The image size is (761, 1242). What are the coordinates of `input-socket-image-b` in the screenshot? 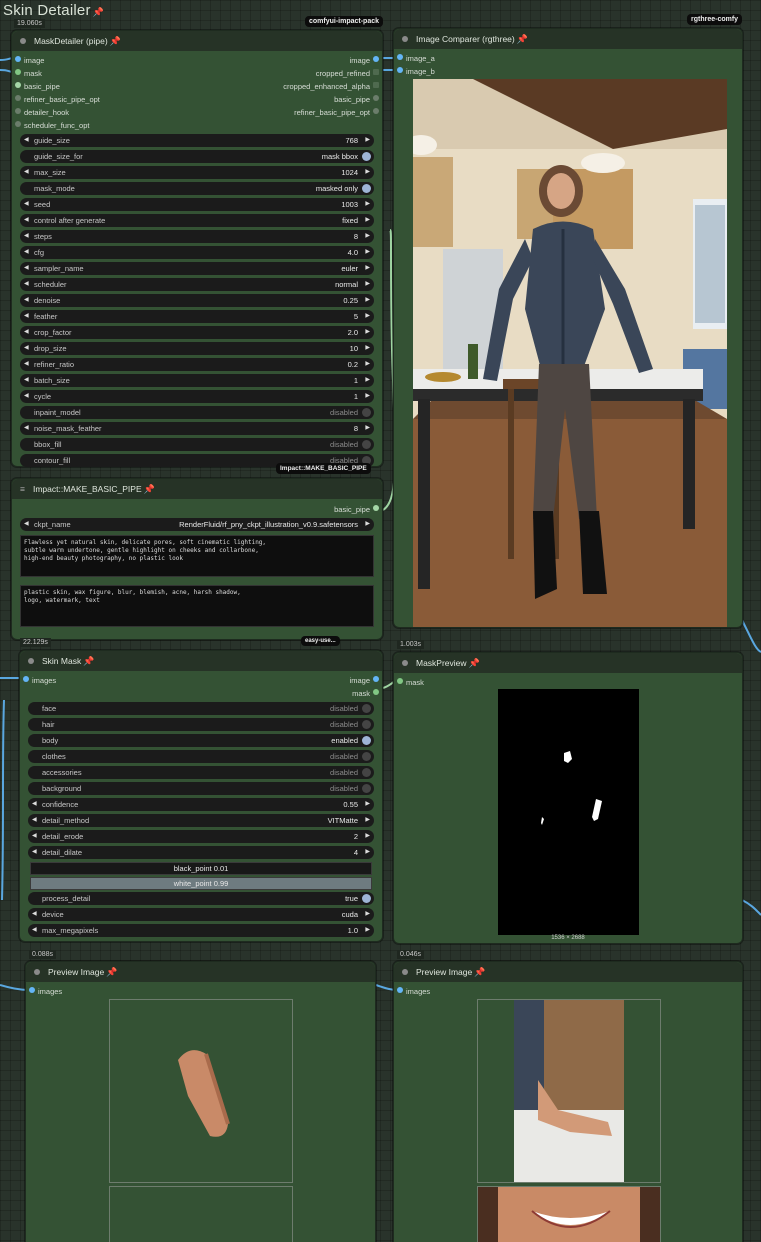 It's located at (400, 70).